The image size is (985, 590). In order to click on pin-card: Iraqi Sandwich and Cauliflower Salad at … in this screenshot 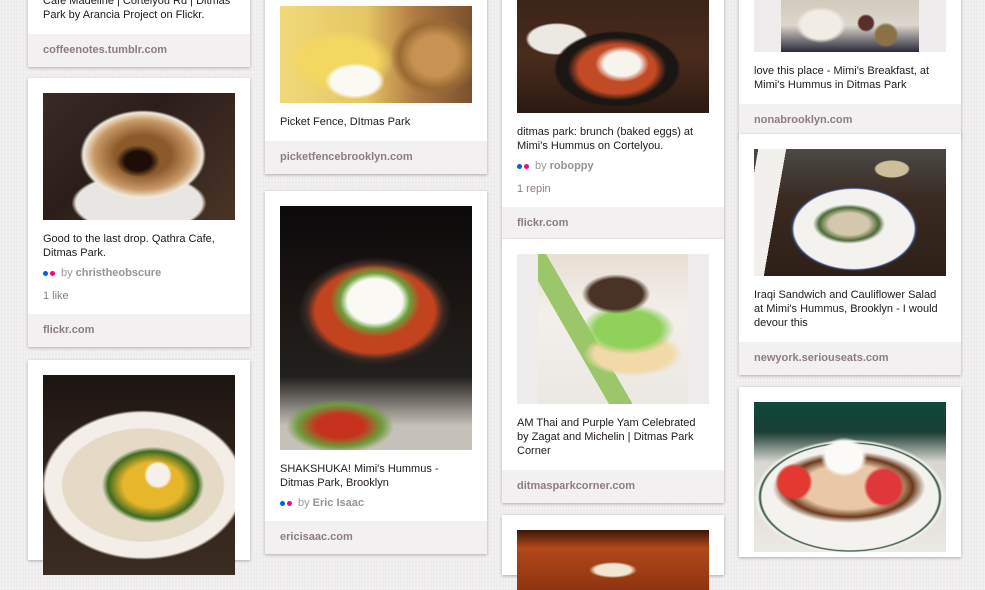, I will do `click(850, 254)`.